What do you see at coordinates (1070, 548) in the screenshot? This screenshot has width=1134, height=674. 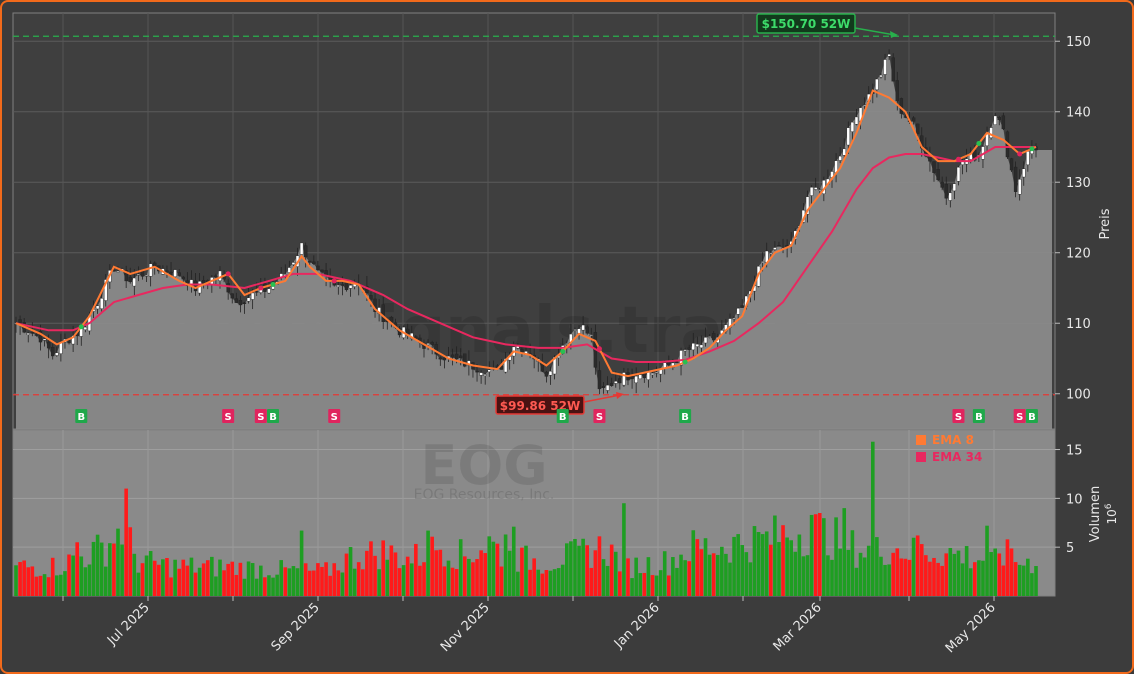 I see `volume-tick-label: 5` at bounding box center [1070, 548].